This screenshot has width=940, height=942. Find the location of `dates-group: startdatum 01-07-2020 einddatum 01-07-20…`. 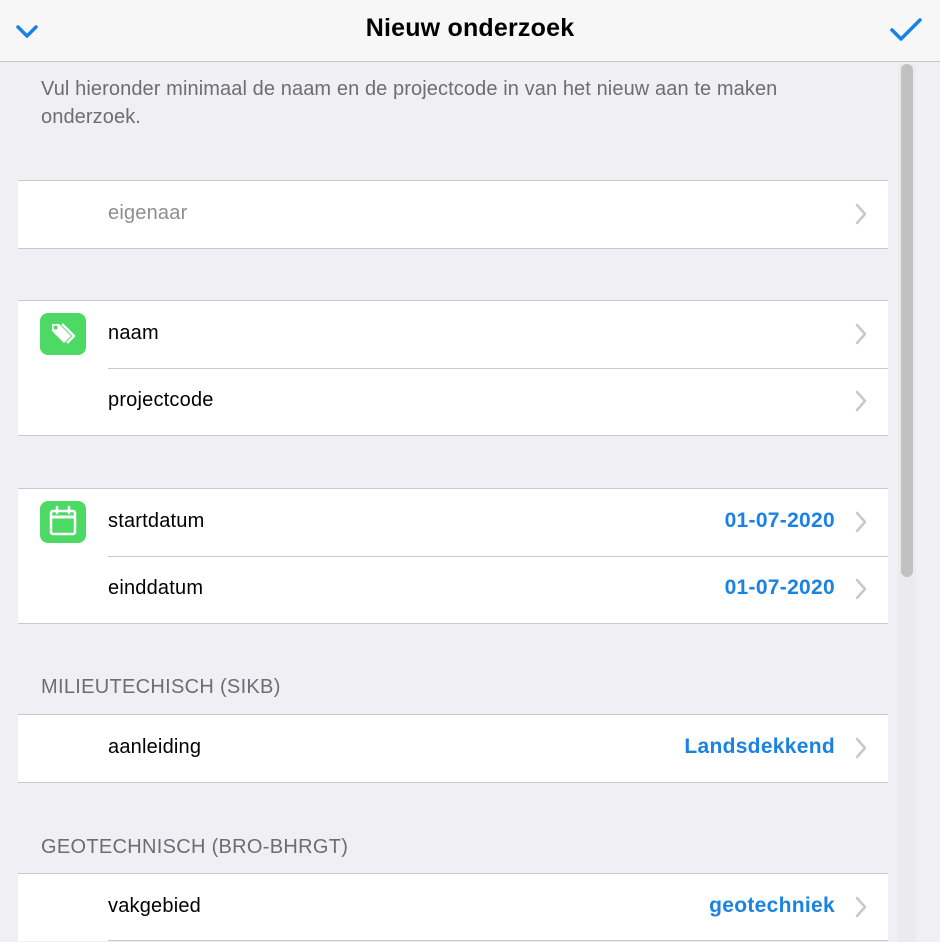

dates-group: startdatum 01-07-2020 einddatum 01-07-20… is located at coordinates (453, 556).